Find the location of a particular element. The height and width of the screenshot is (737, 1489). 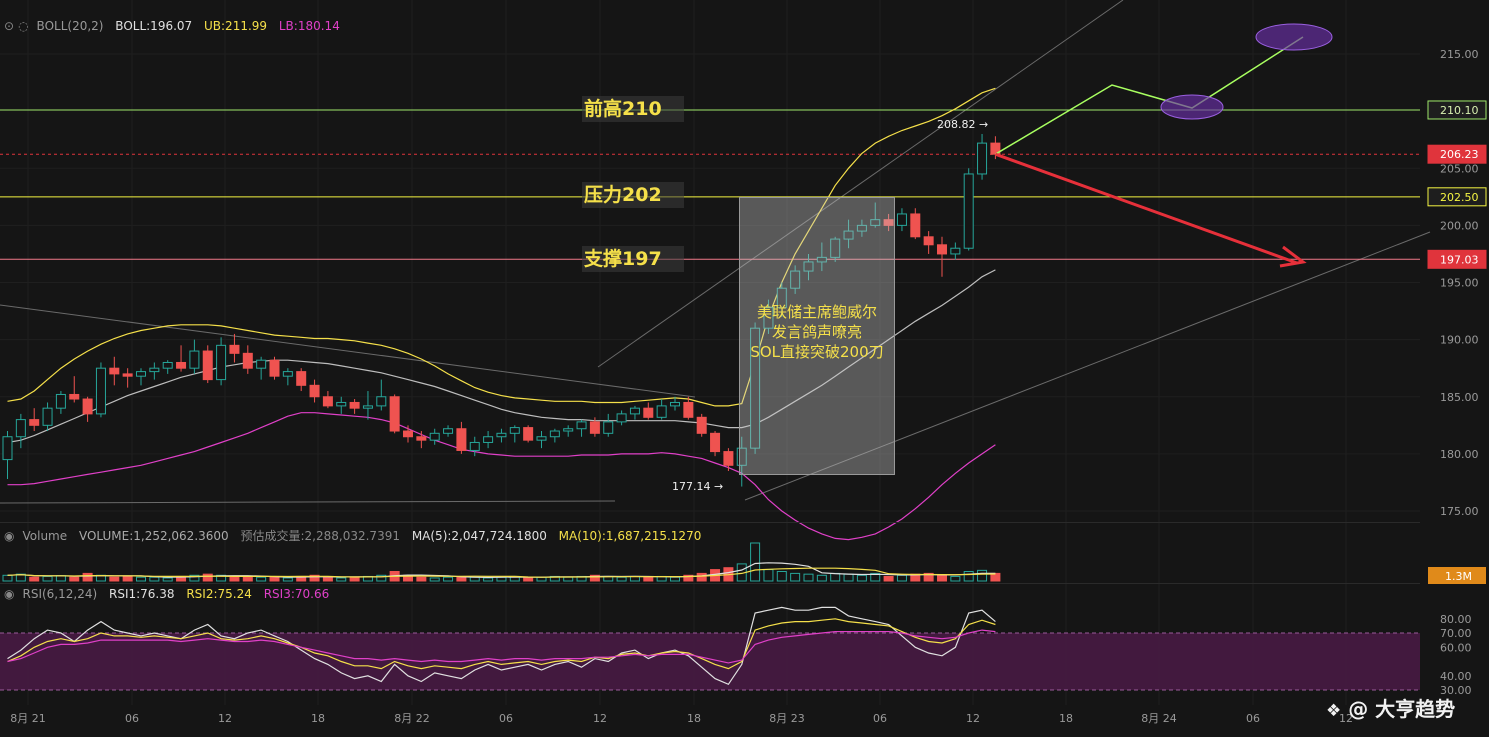

time-label-10: 12 is located at coordinates (973, 718).